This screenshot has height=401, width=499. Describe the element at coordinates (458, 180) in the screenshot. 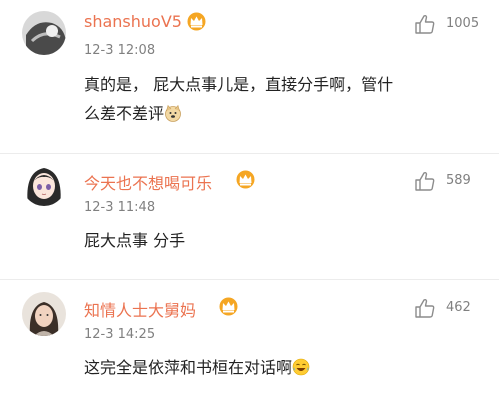

I see `like-count: 589` at that location.